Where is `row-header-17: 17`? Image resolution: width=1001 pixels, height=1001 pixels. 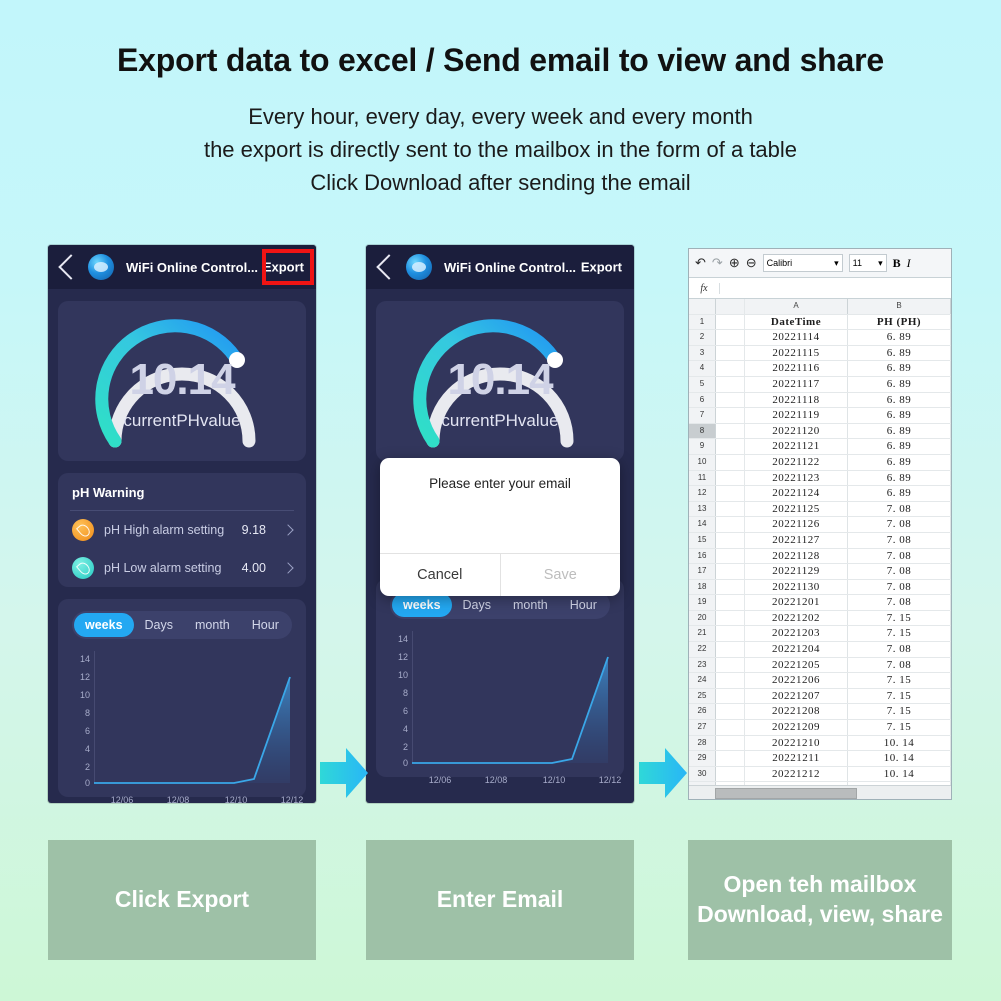 row-header-17: 17 is located at coordinates (702, 571).